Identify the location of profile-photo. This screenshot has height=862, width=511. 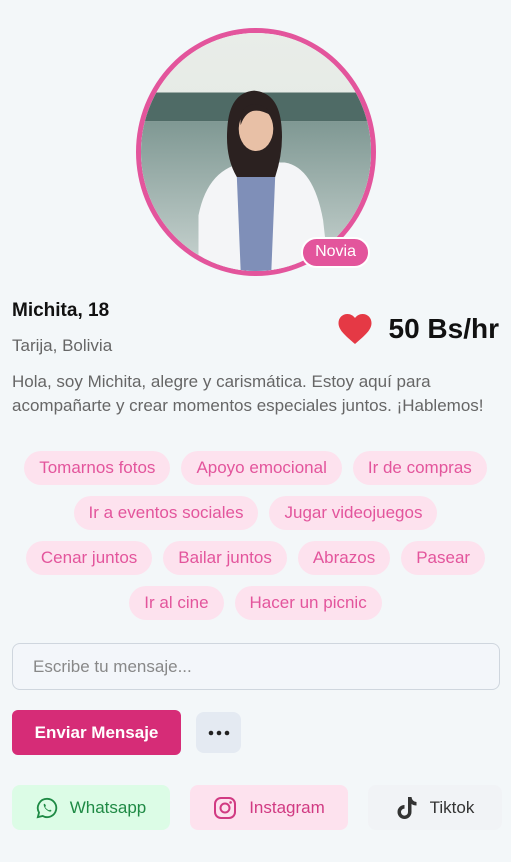
(256, 152).